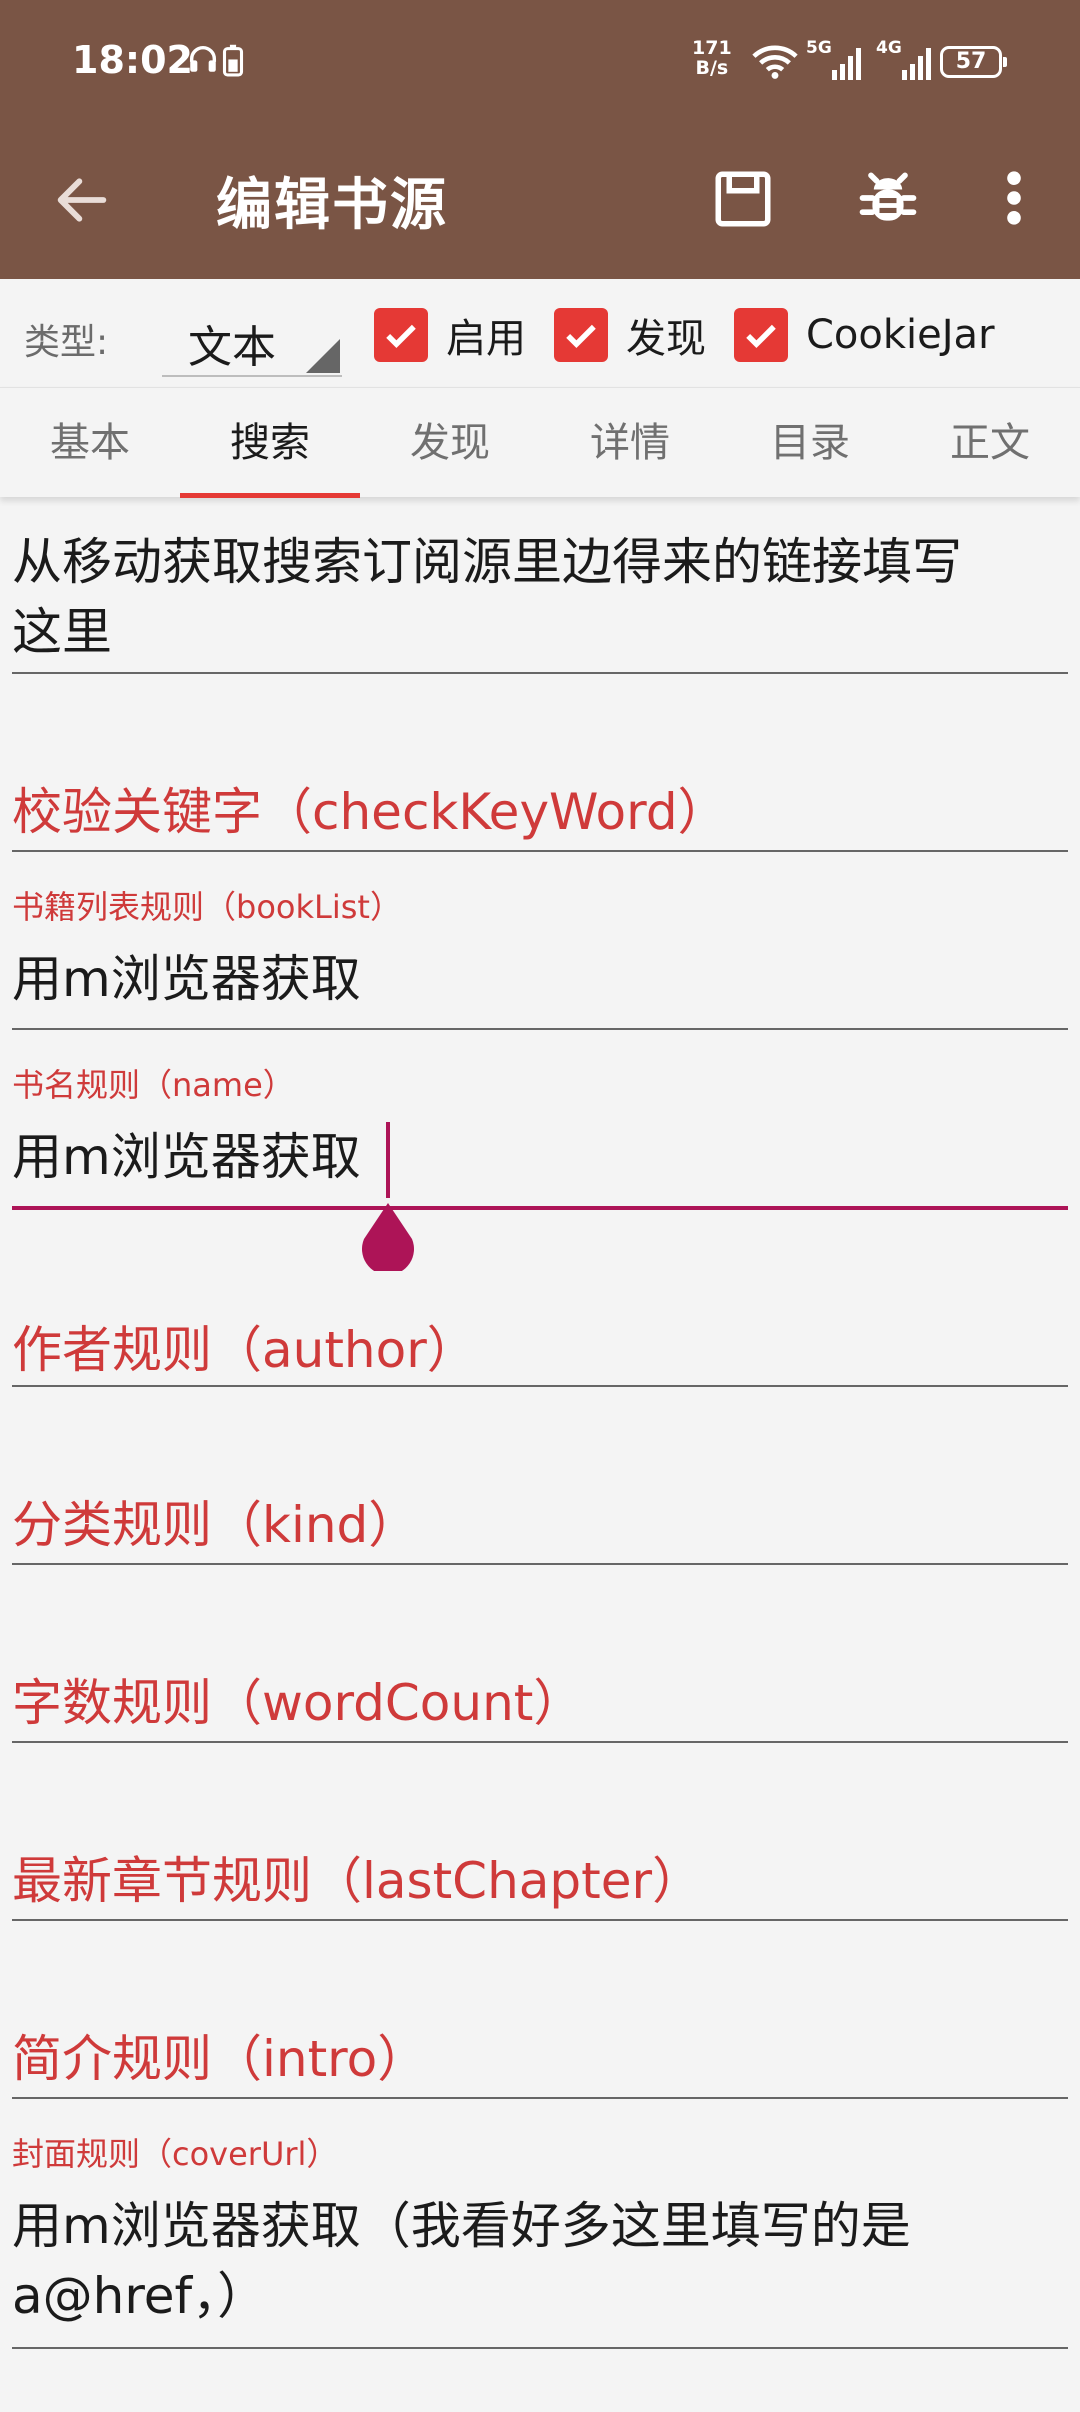 This screenshot has width=1080, height=2412. I want to click on explore-checkbox: 发现, so click(630, 335).